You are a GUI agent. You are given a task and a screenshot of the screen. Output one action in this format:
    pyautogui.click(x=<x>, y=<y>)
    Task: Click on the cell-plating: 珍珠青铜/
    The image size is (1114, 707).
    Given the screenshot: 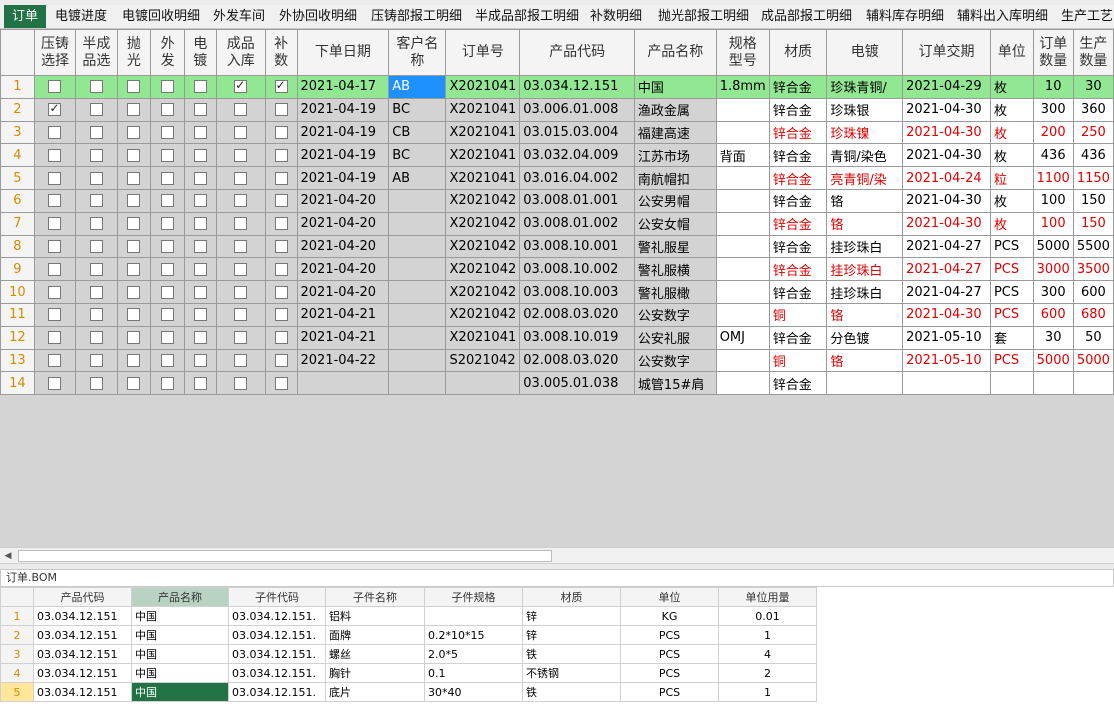 What is the action you would take?
    pyautogui.click(x=865, y=87)
    